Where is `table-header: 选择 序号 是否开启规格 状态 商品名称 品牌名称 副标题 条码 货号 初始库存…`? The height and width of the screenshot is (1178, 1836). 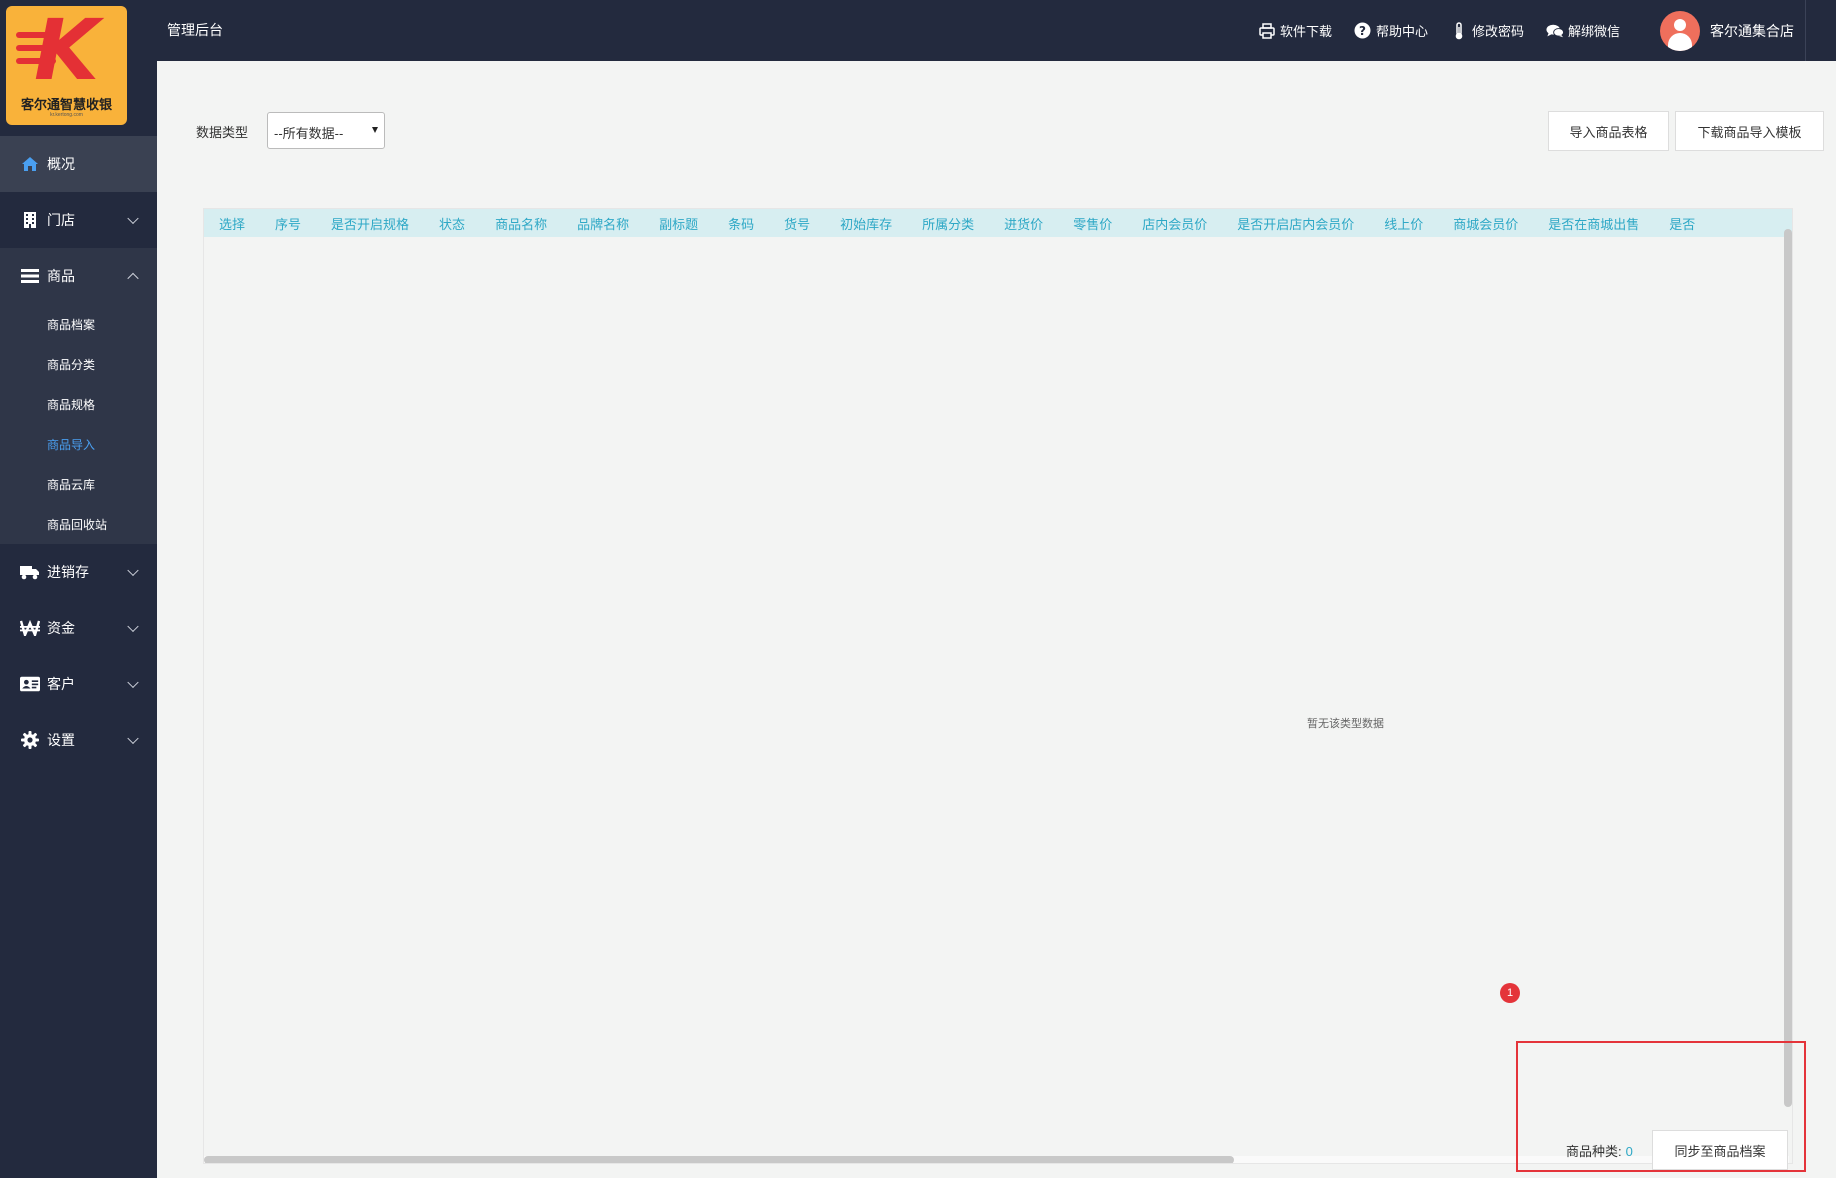
table-header: 选择 序号 是否开启规格 状态 商品名称 品牌名称 副标题 条码 货号 初始库存… is located at coordinates (998, 223).